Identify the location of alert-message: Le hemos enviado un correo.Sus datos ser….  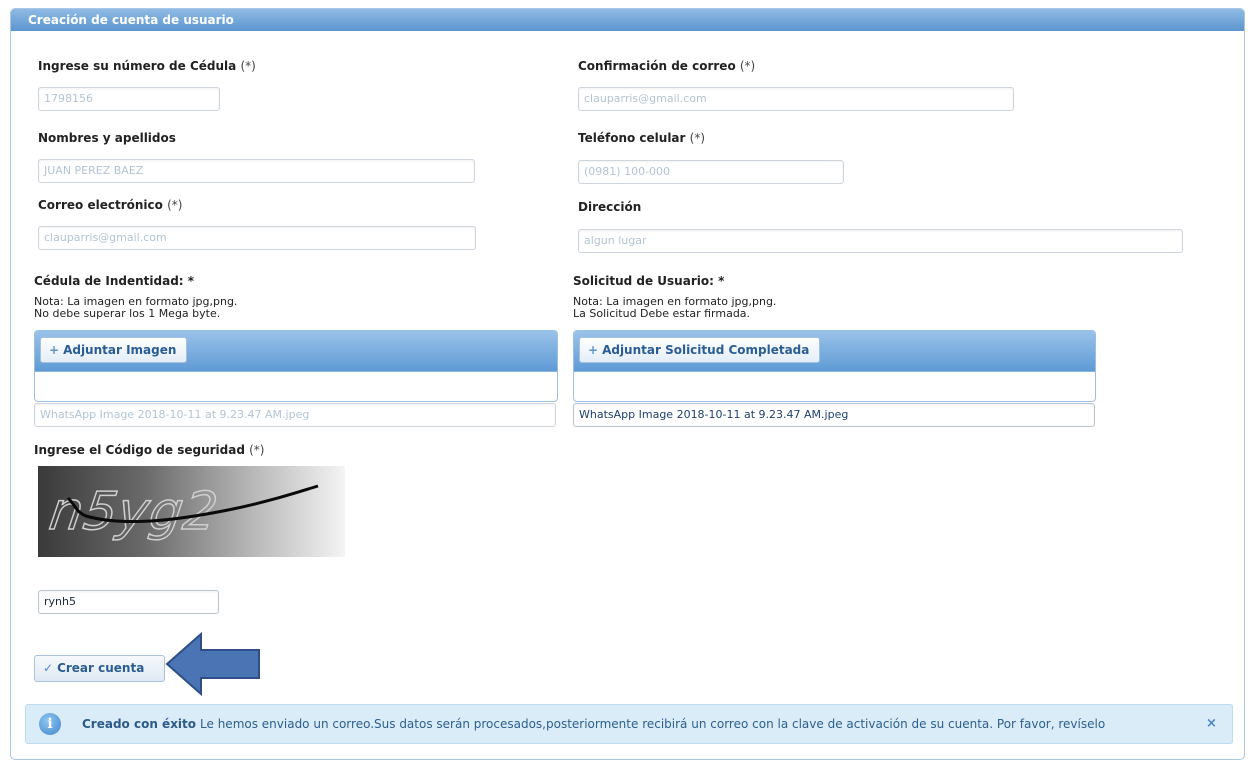
(653, 724).